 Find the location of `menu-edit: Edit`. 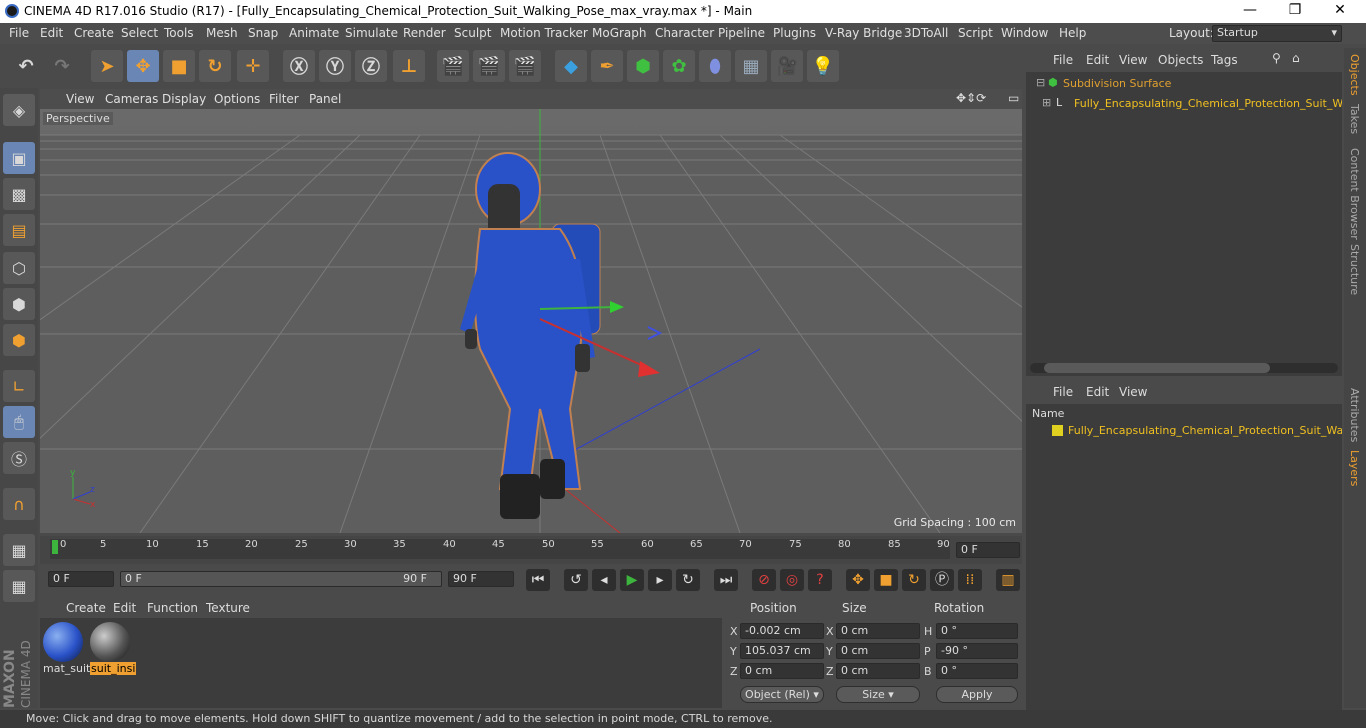

menu-edit: Edit is located at coordinates (51, 33).